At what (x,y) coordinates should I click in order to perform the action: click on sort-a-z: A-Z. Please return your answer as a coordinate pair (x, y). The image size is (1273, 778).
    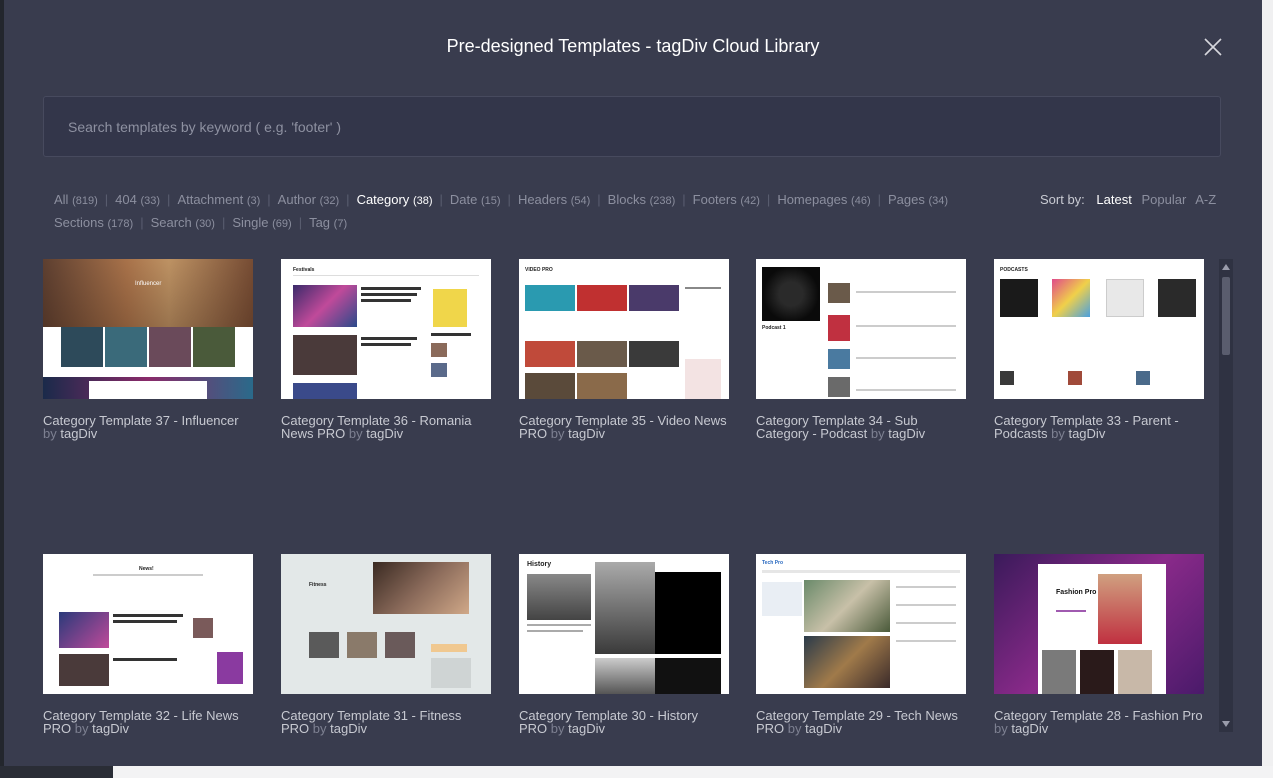
    Looking at the image, I should click on (1205, 199).